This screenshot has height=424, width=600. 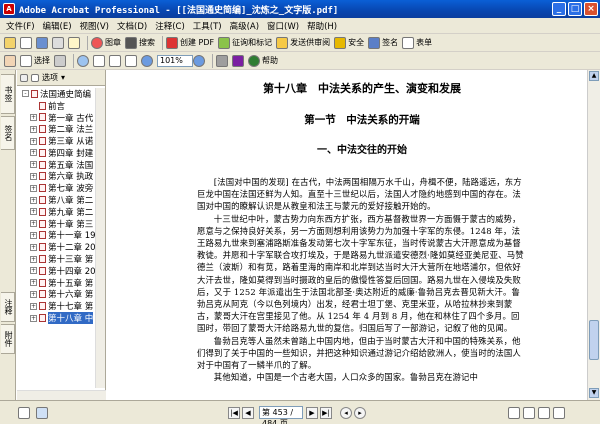 What do you see at coordinates (60, 271) in the screenshot?
I see `bookmark-item: + 第十四章 20` at bounding box center [60, 271].